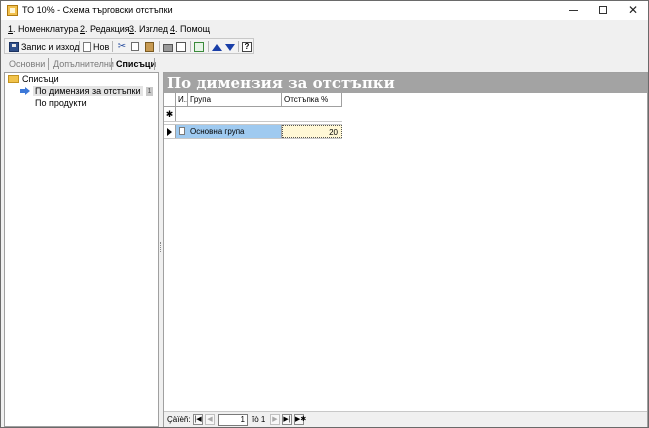  Describe the element at coordinates (179, 419) in the screenshot. I see `navigator-label: Çàïèñ:` at that location.